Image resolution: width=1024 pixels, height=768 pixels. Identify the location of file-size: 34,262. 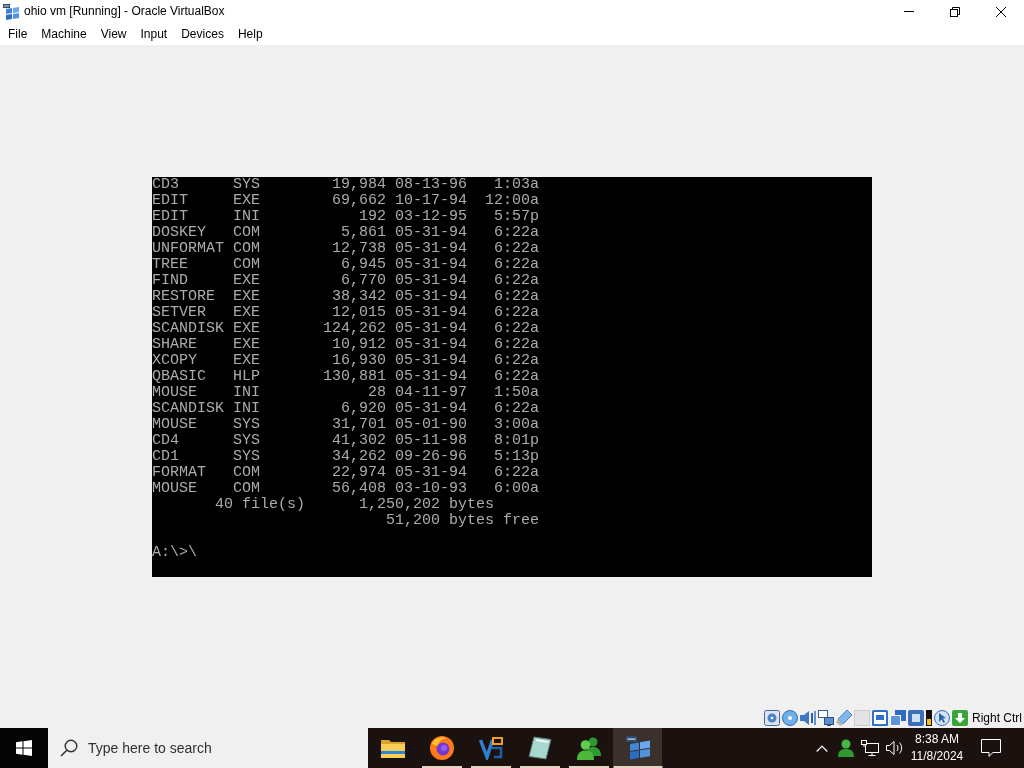
(359, 456).